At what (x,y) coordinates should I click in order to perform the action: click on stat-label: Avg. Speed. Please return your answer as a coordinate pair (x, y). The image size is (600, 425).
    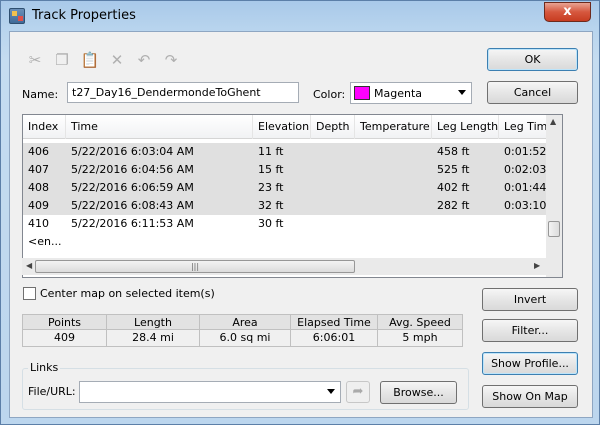
    Looking at the image, I should click on (420, 322).